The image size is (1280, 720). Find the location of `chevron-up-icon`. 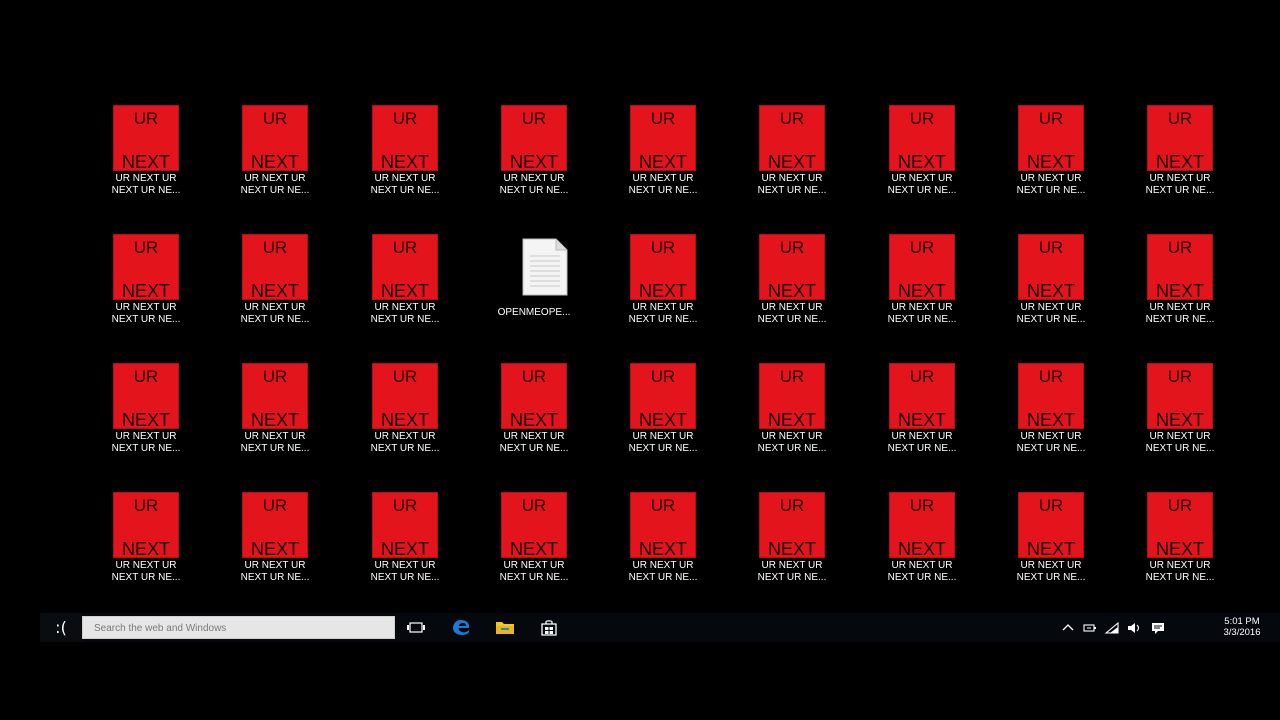

chevron-up-icon is located at coordinates (1068, 628).